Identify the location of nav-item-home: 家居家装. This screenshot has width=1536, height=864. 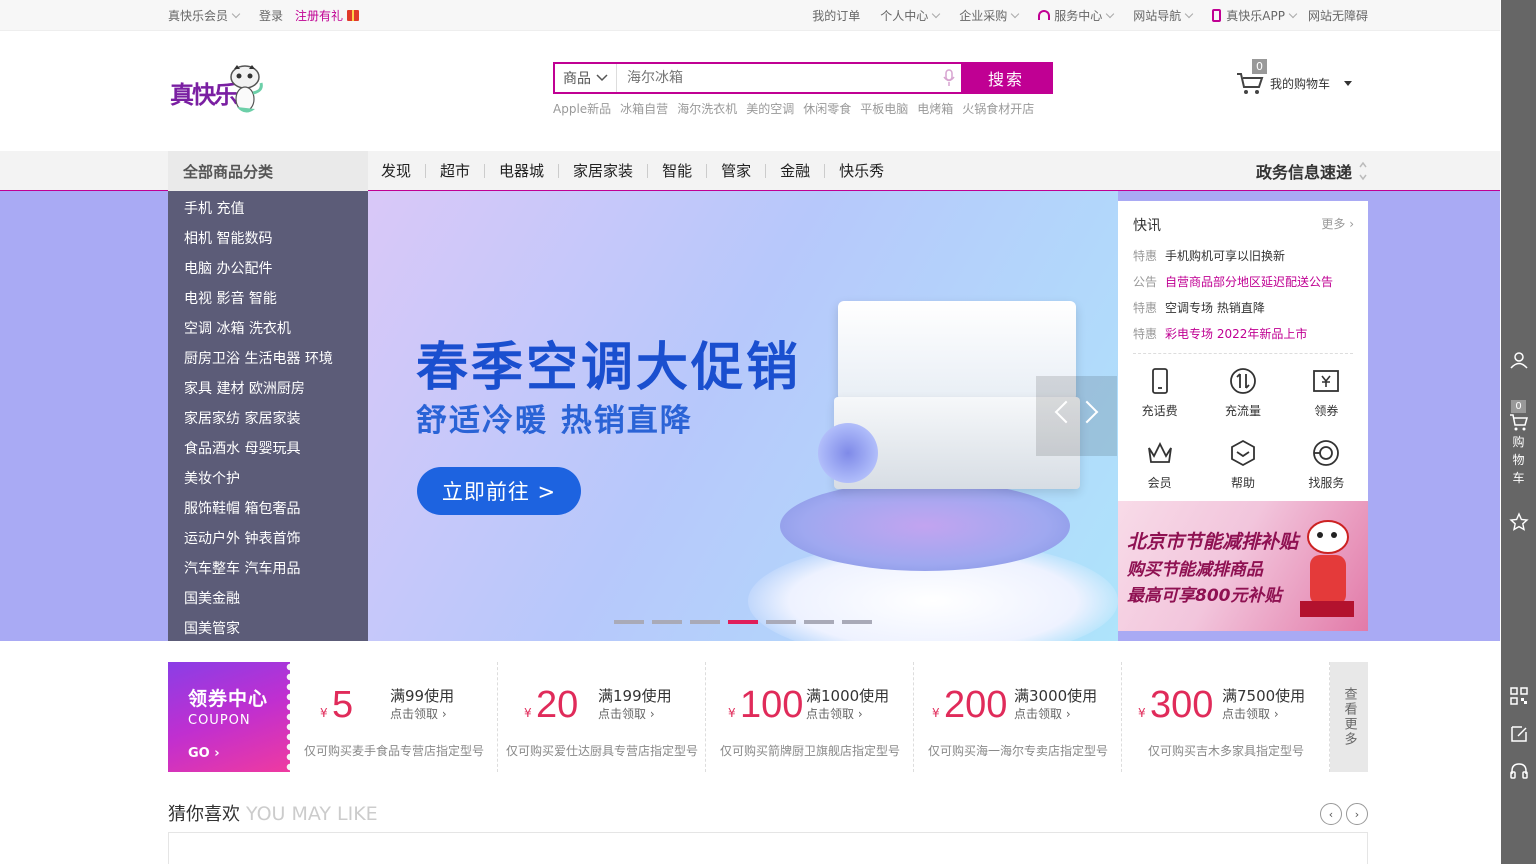
(604, 171).